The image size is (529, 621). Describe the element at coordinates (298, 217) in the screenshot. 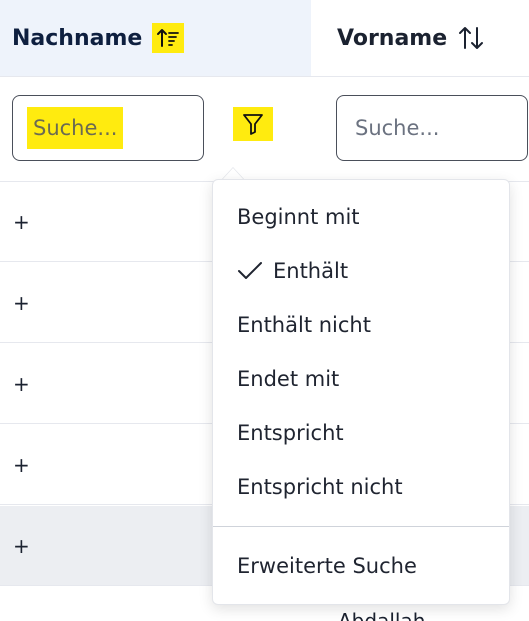

I see `menu-item-label: Beginnt mit` at that location.